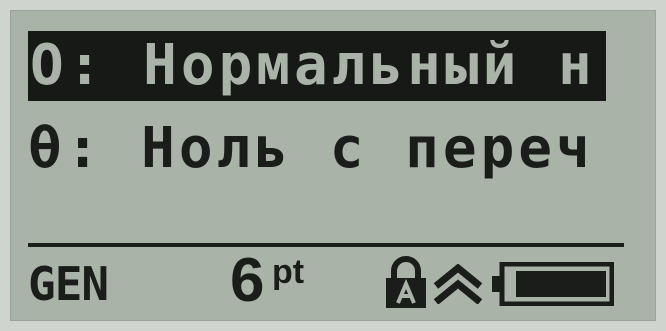  Describe the element at coordinates (553, 284) in the screenshot. I see `battery-icon` at that location.